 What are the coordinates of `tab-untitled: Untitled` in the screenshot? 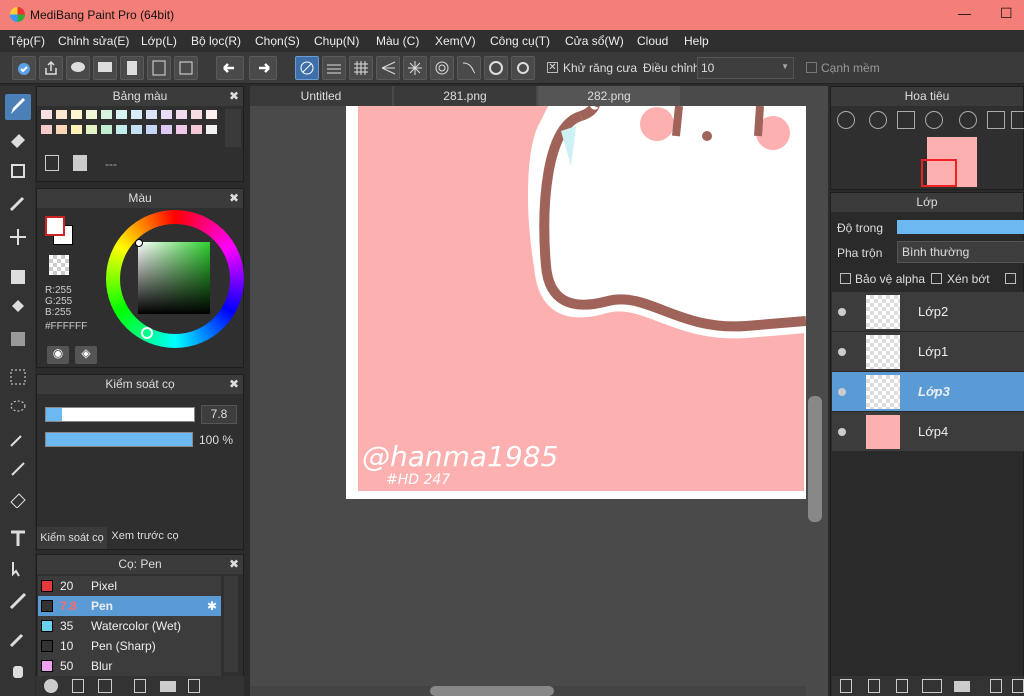 It's located at (321, 96).